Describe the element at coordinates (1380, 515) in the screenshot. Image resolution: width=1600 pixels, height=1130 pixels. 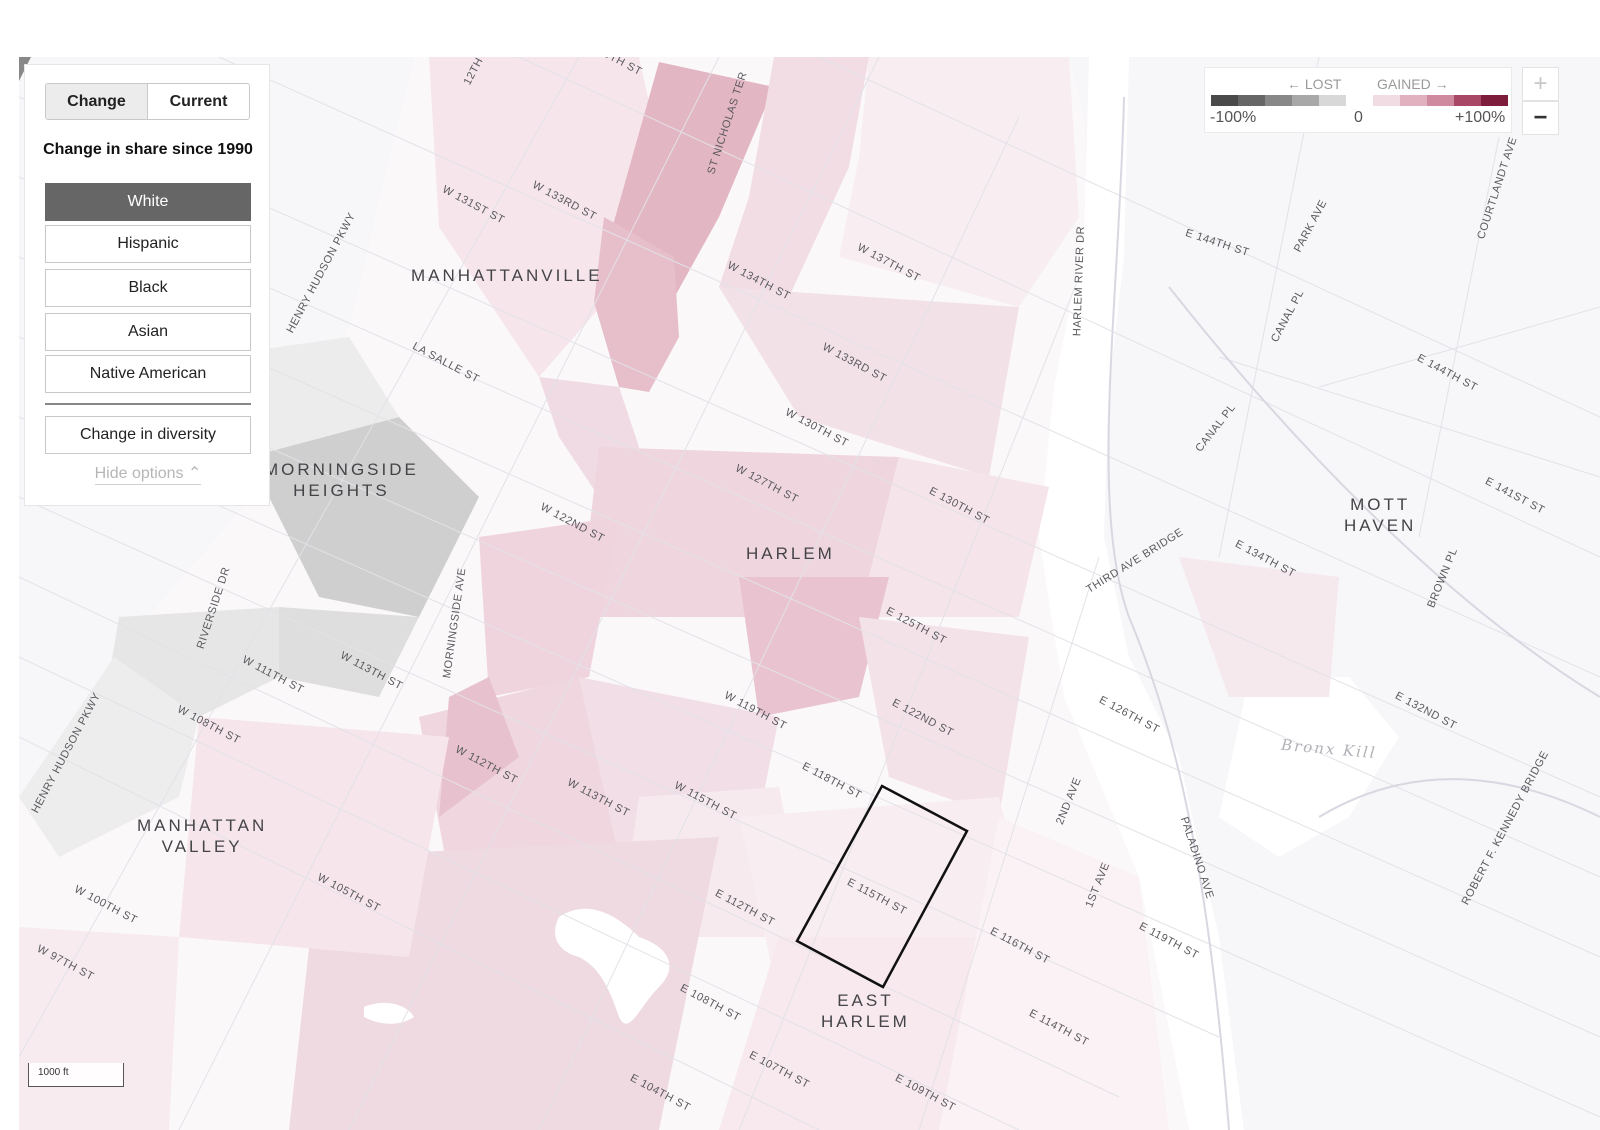
I see `neighborhood-mott-haven: MOTT HAVEN` at that location.